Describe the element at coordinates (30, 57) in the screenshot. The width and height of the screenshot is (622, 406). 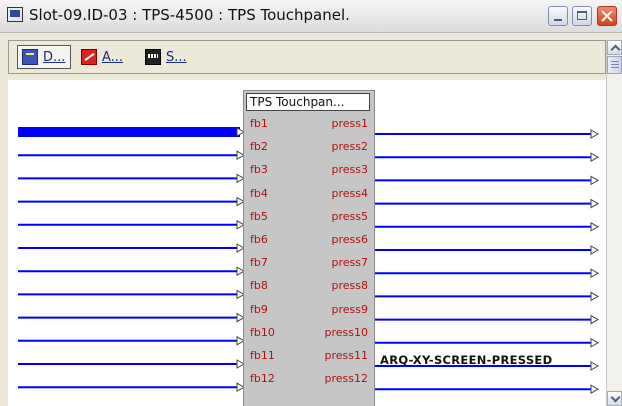
I see `detail-view-icon` at that location.